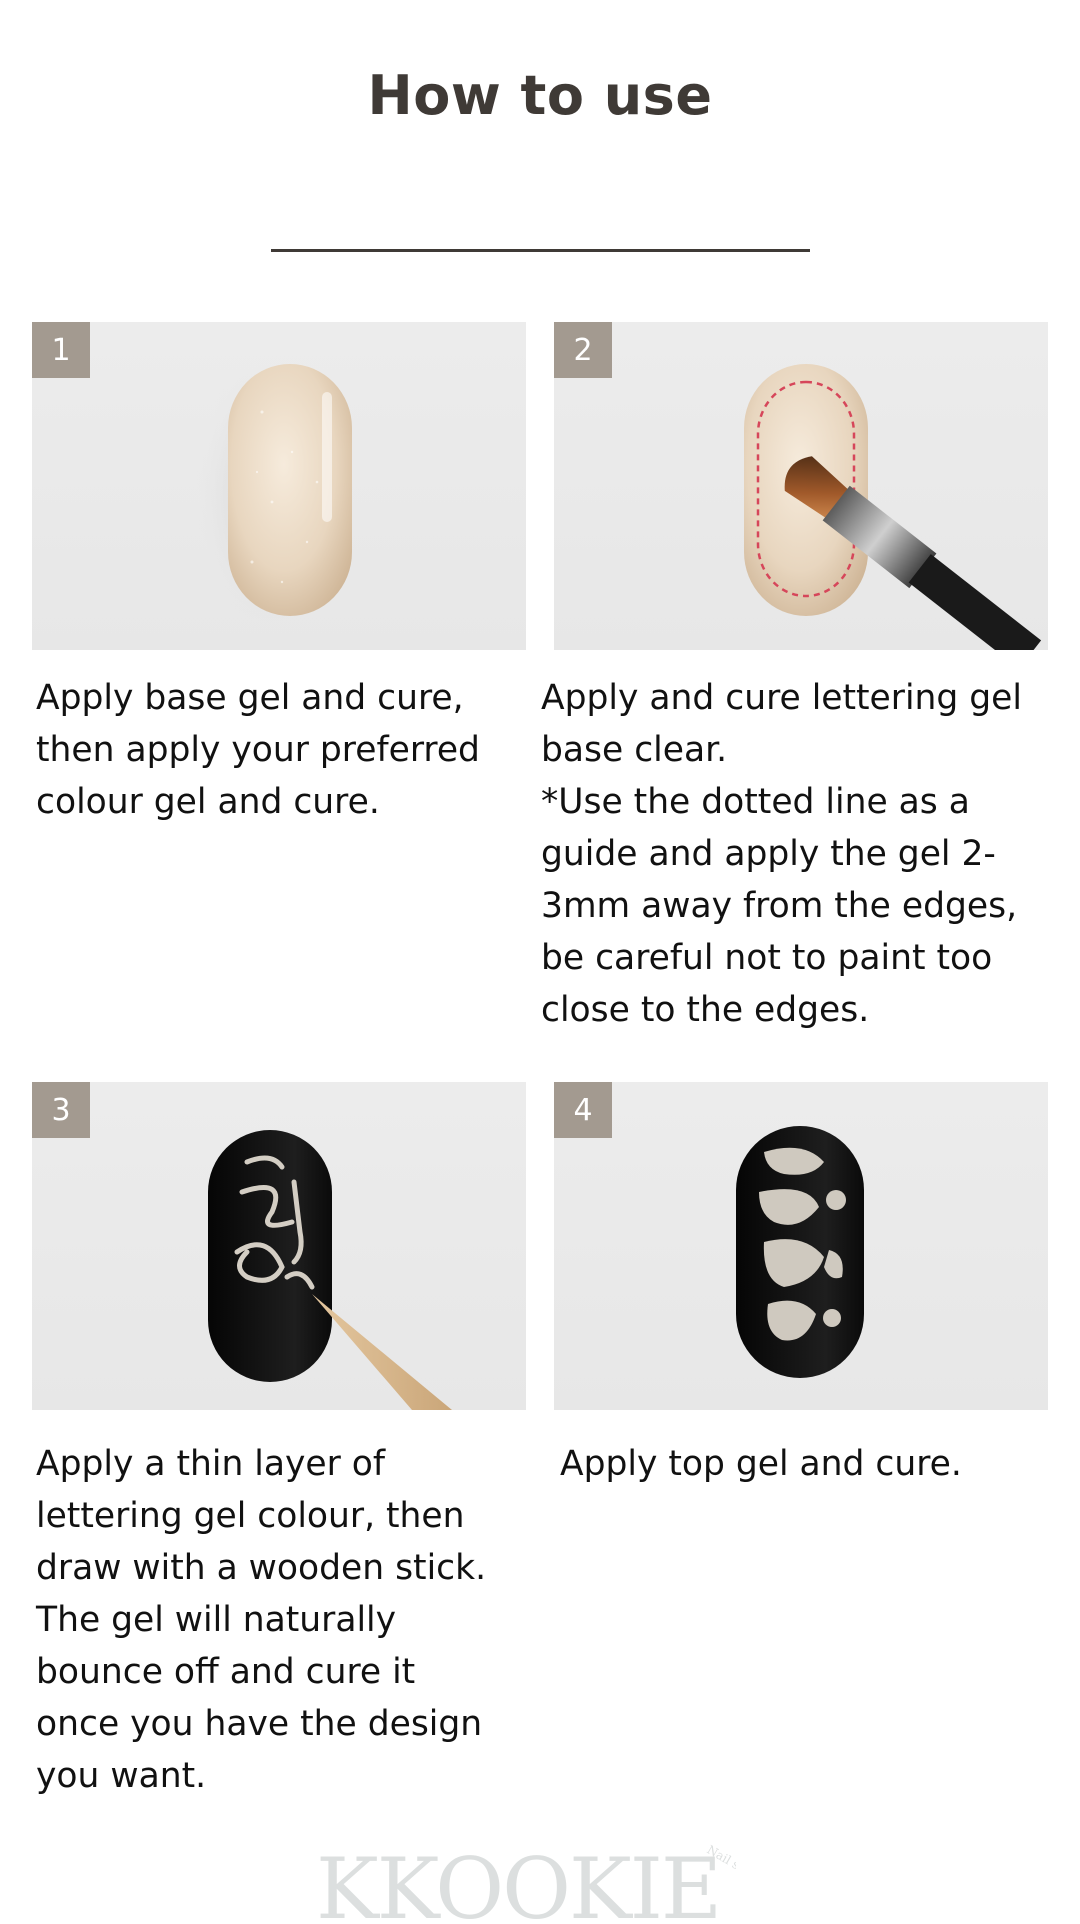 This screenshot has width=1080, height=1924. I want to click on finished-nail-image, so click(800, 1252).